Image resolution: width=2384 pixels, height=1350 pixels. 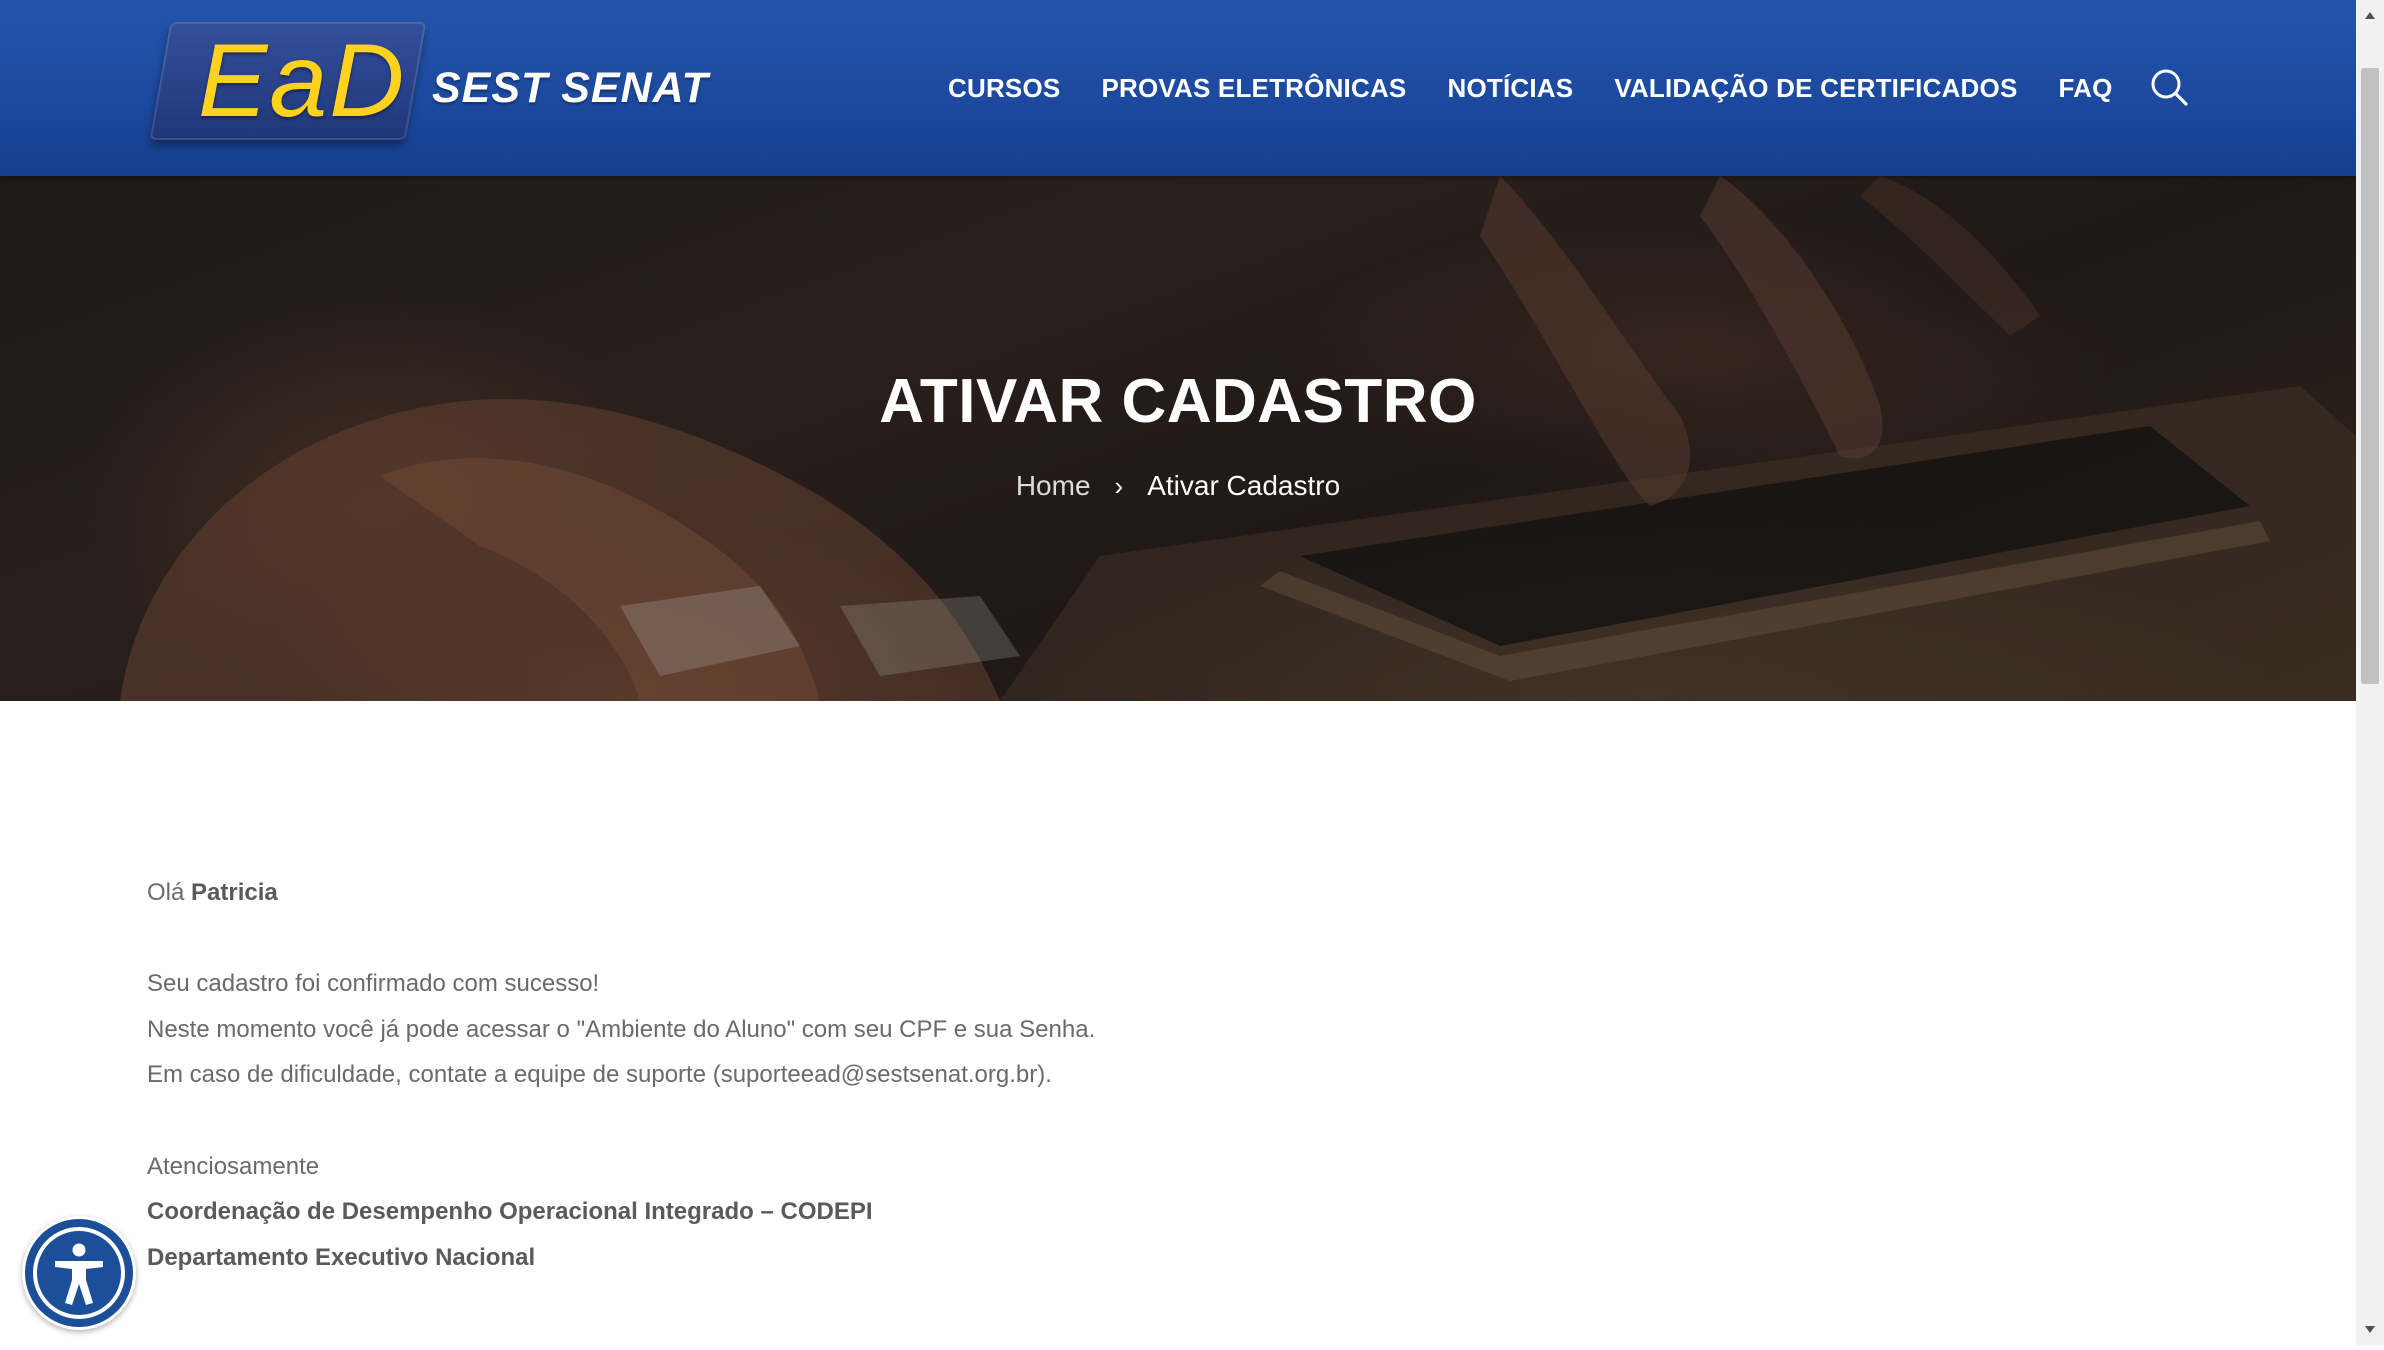 I want to click on arrow-up-icon, so click(x=2370, y=15).